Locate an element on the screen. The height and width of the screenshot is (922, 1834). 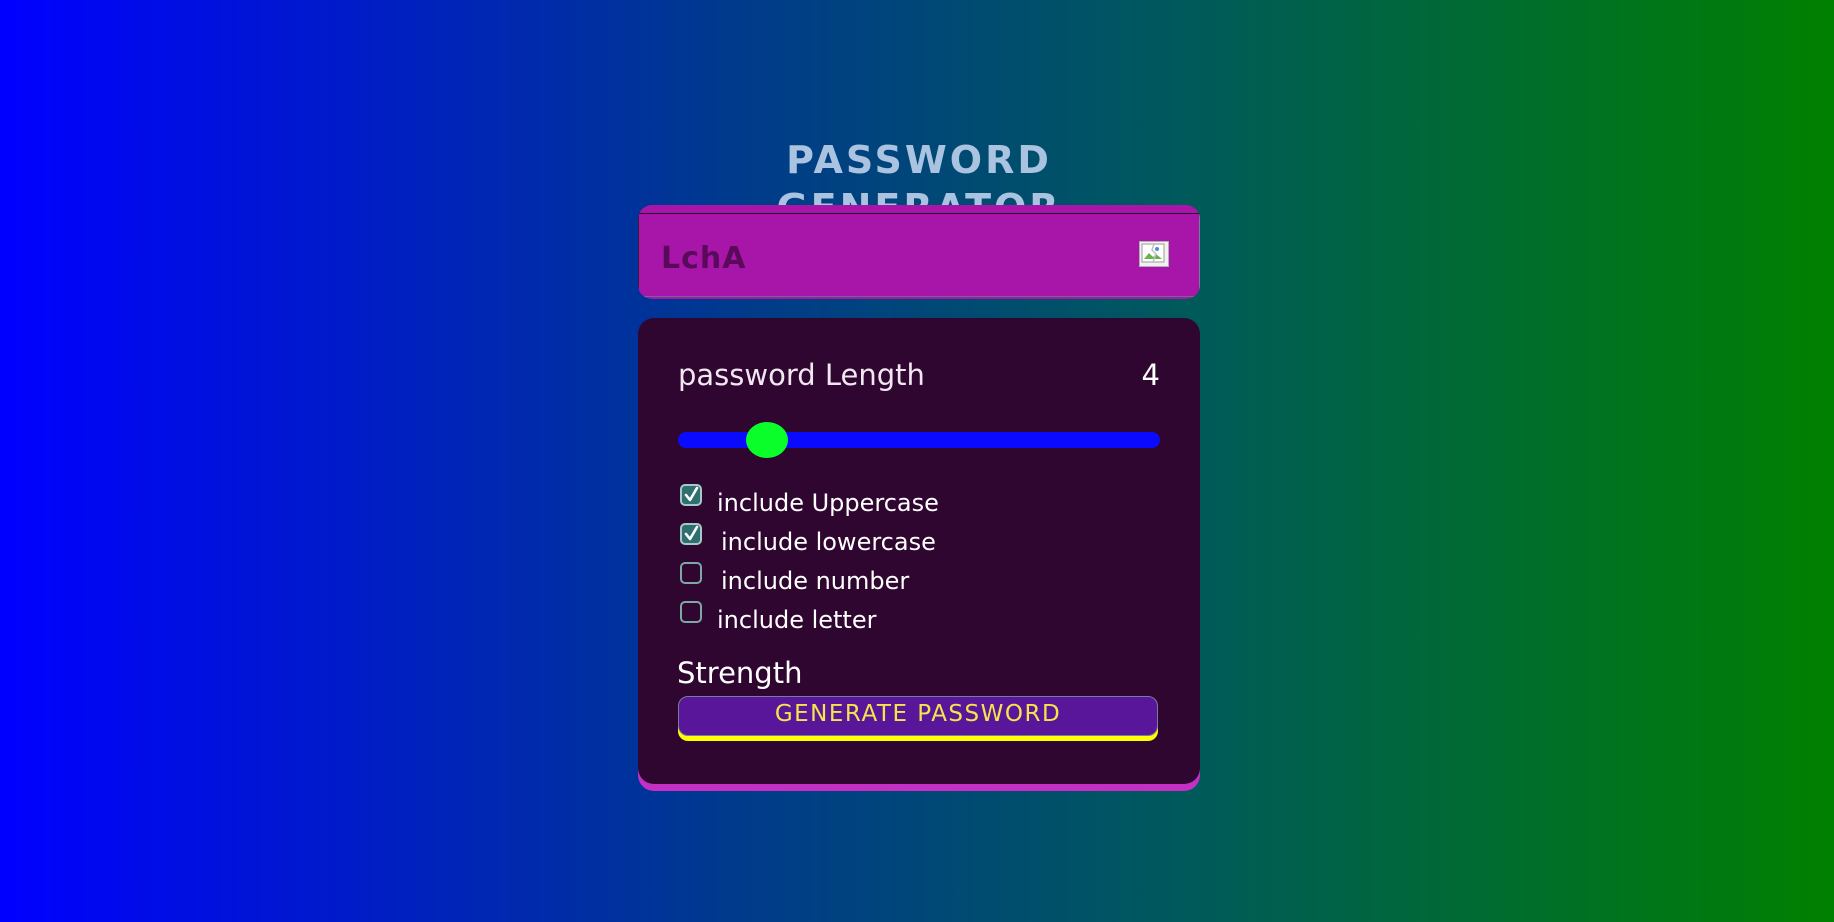
number-checkbox is located at coordinates (691, 573).